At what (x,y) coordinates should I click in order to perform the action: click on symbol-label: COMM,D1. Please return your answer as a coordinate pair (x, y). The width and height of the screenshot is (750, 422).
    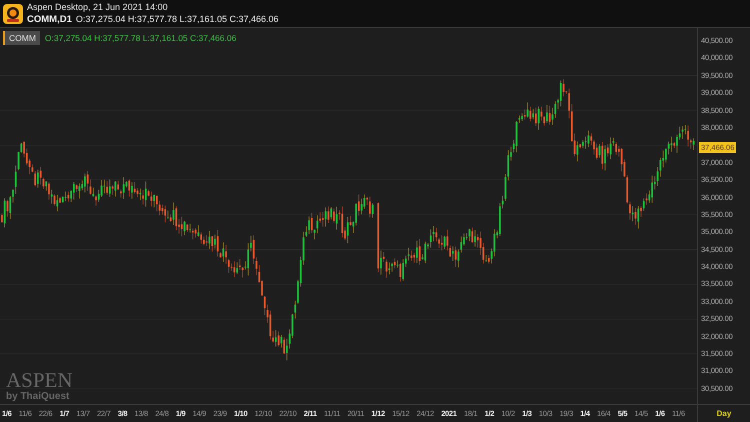
    Looking at the image, I should click on (49, 19).